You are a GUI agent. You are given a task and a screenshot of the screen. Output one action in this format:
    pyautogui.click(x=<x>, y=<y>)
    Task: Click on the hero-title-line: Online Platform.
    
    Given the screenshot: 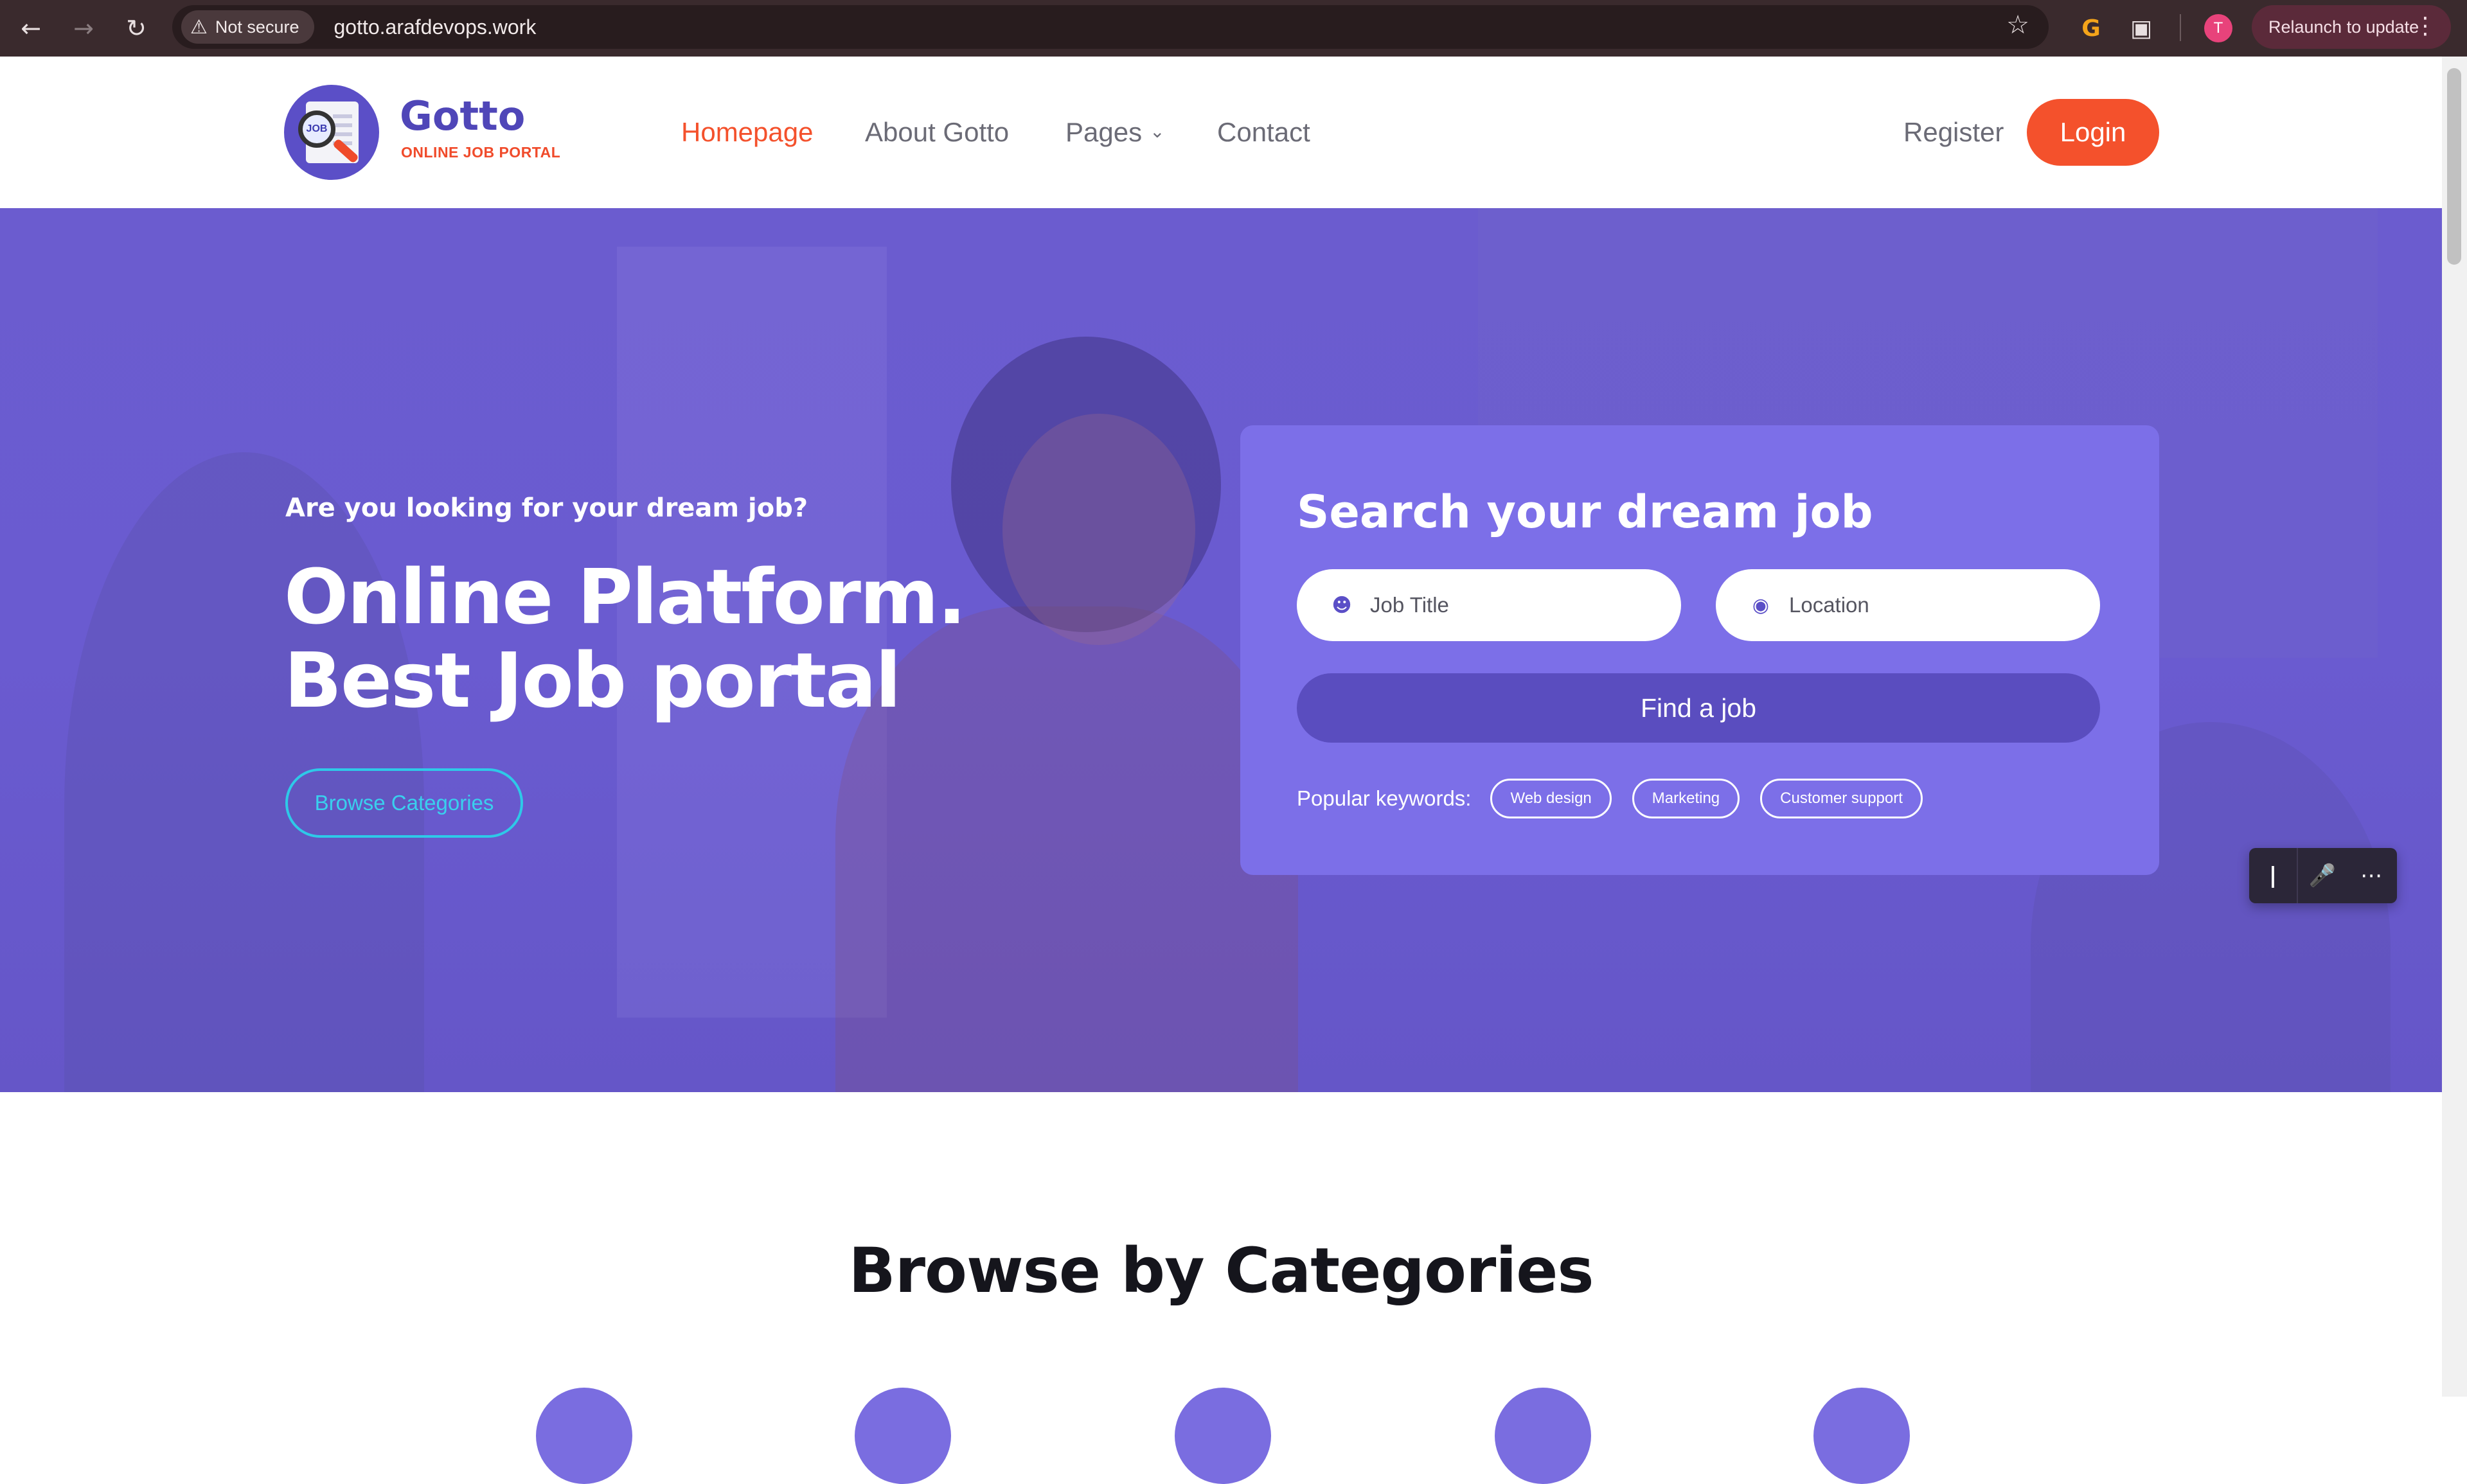 What is the action you would take?
    pyautogui.click(x=625, y=596)
    